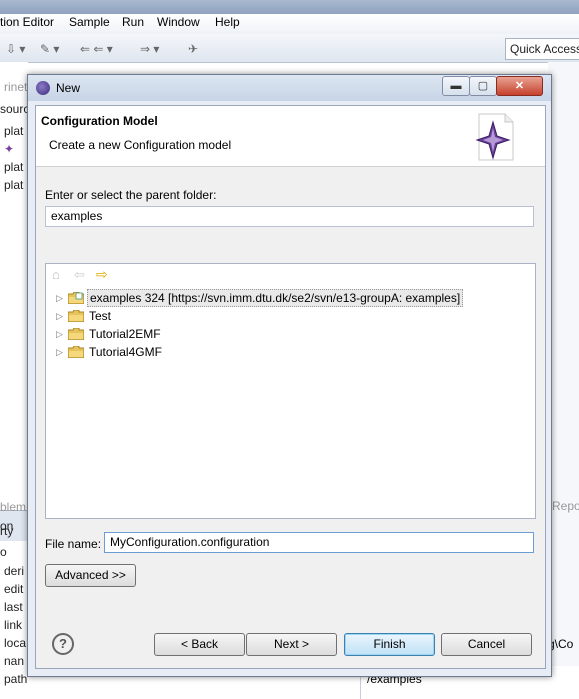 Image resolution: width=579 pixels, height=699 pixels. Describe the element at coordinates (73, 544) in the screenshot. I see `file-name-label: File name:` at that location.